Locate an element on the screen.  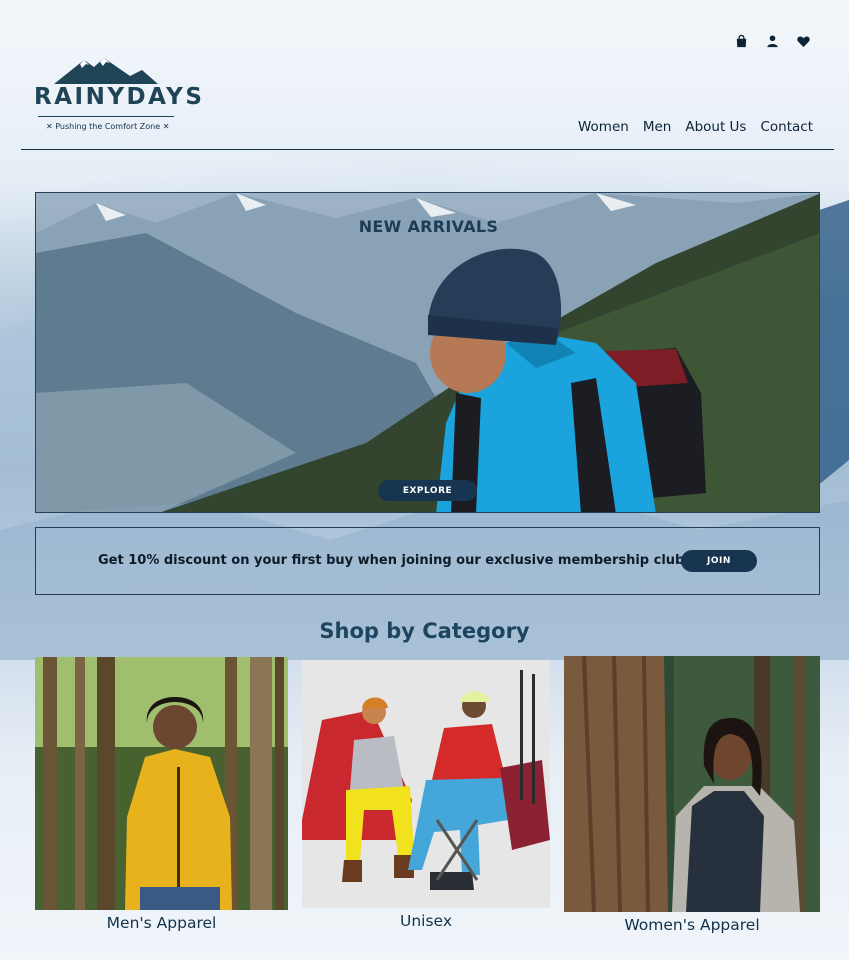
nav-men: Men is located at coordinates (657, 127).